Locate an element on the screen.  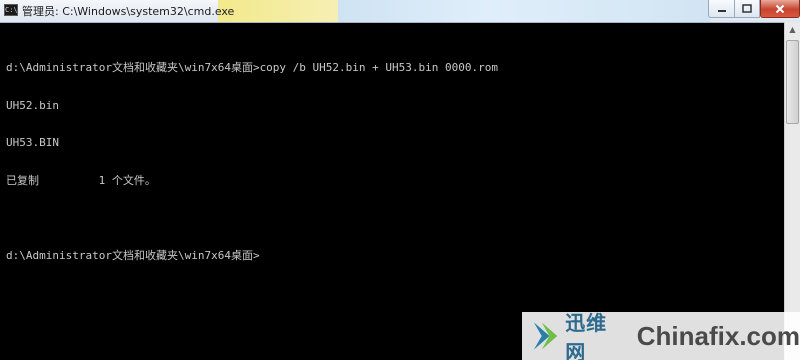
close-icon is located at coordinates (780, 8).